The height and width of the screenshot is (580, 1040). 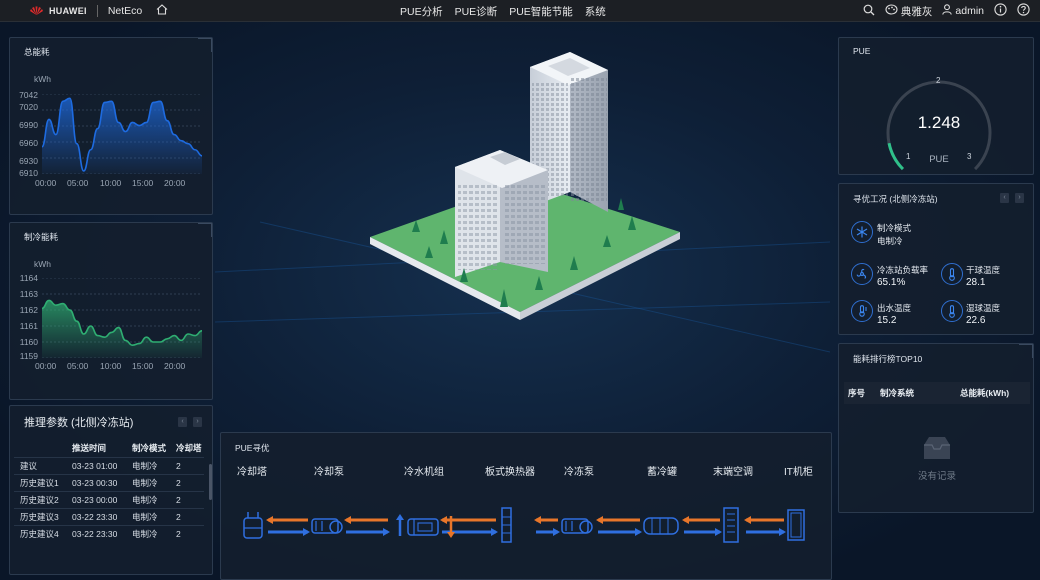 I want to click on pue-scale-max: 3, so click(x=969, y=156).